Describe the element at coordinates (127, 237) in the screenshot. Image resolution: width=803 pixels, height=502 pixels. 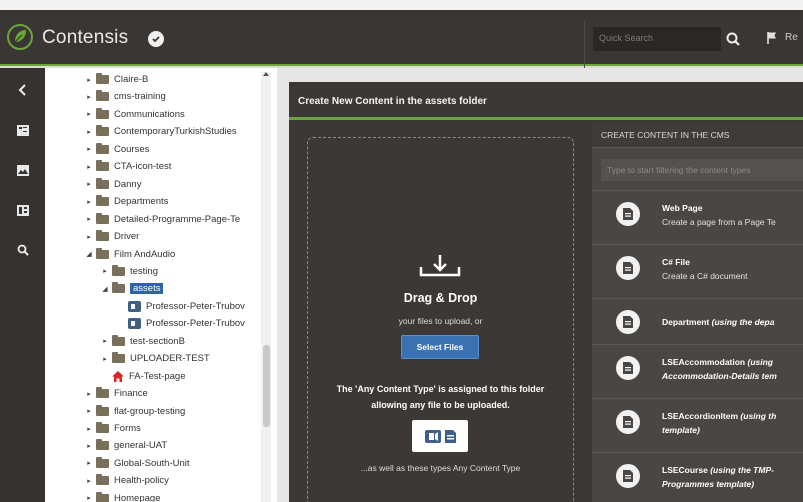
I see `tree-item-label: Driver` at that location.